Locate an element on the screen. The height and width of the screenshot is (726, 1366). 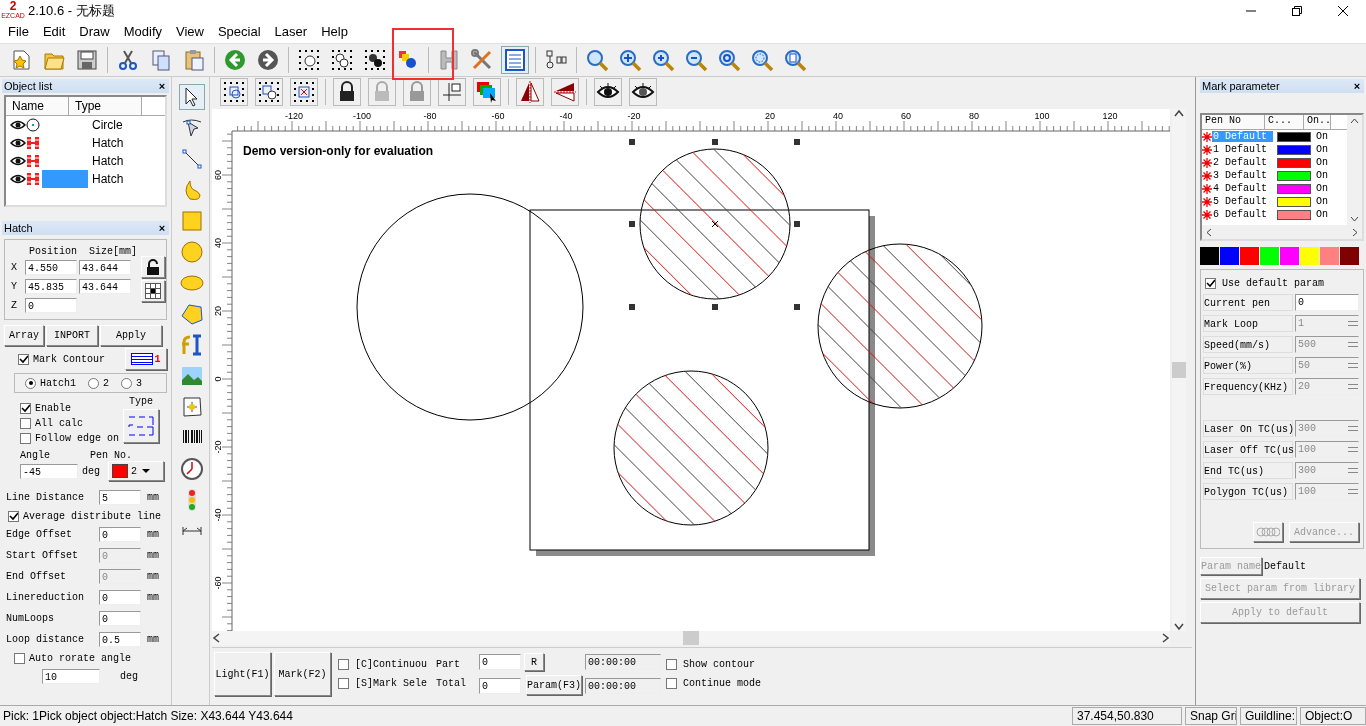
mirror-vertical-icon is located at coordinates (565, 92).